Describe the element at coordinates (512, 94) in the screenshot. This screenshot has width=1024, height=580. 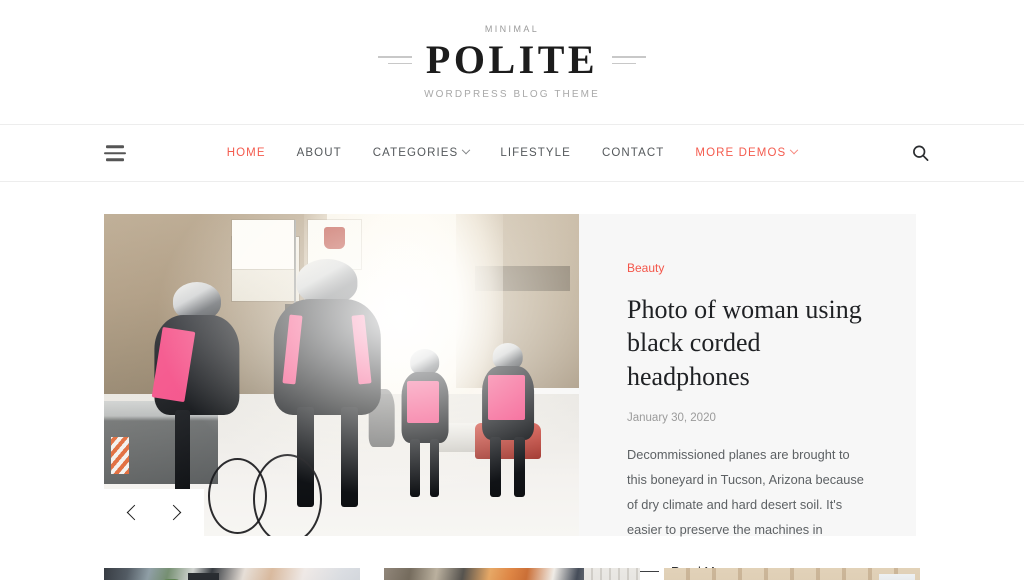
I see `logo-tagline-bottom: WORDPRESS BLOG THEME` at that location.